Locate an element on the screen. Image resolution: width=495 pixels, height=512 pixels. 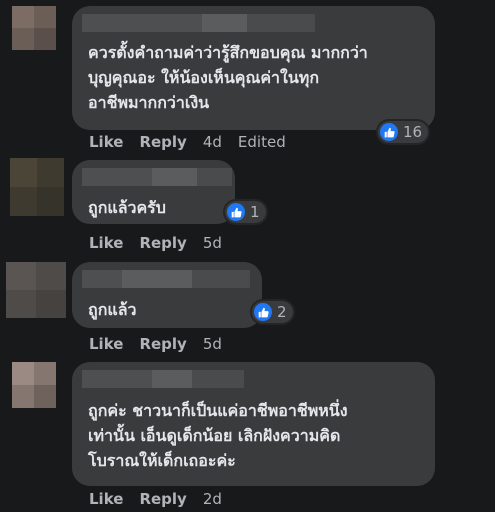
comment-bubble: ถูกแล้ว is located at coordinates (167, 295).